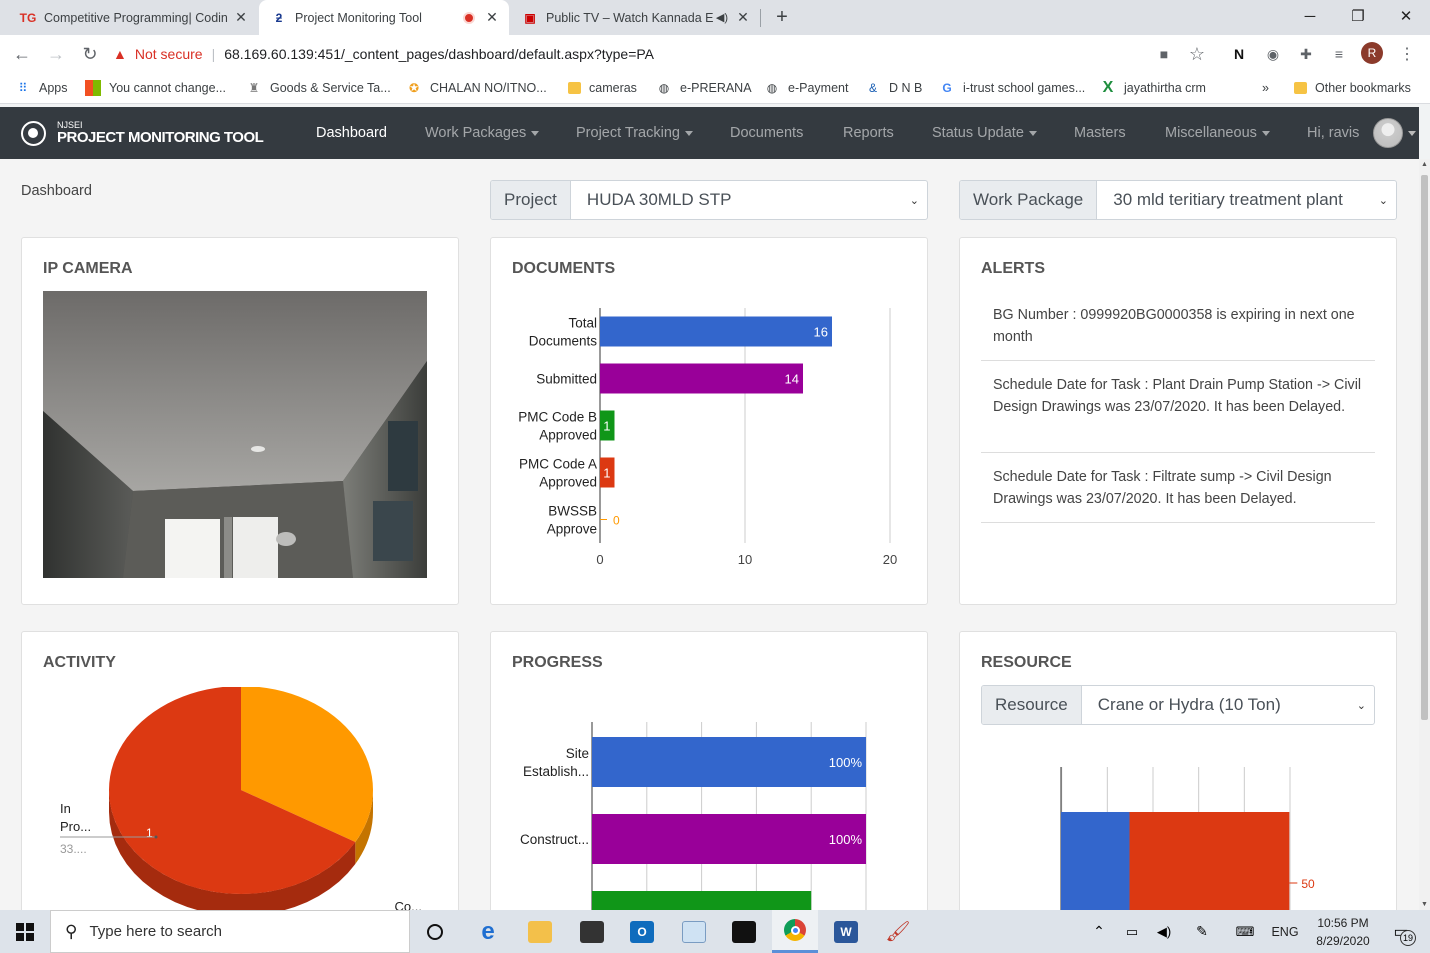 The width and height of the screenshot is (1430, 953). What do you see at coordinates (821, 332) in the screenshot?
I see `bar-value-label: 16` at bounding box center [821, 332].